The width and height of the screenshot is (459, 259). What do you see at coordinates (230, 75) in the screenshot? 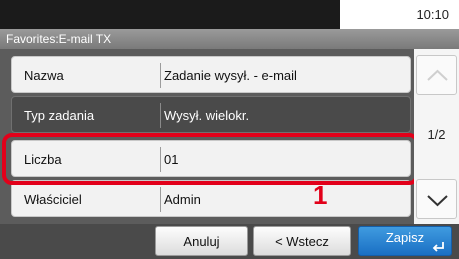
I see `row-value: Zadanie wysył. - e-mail` at bounding box center [230, 75].